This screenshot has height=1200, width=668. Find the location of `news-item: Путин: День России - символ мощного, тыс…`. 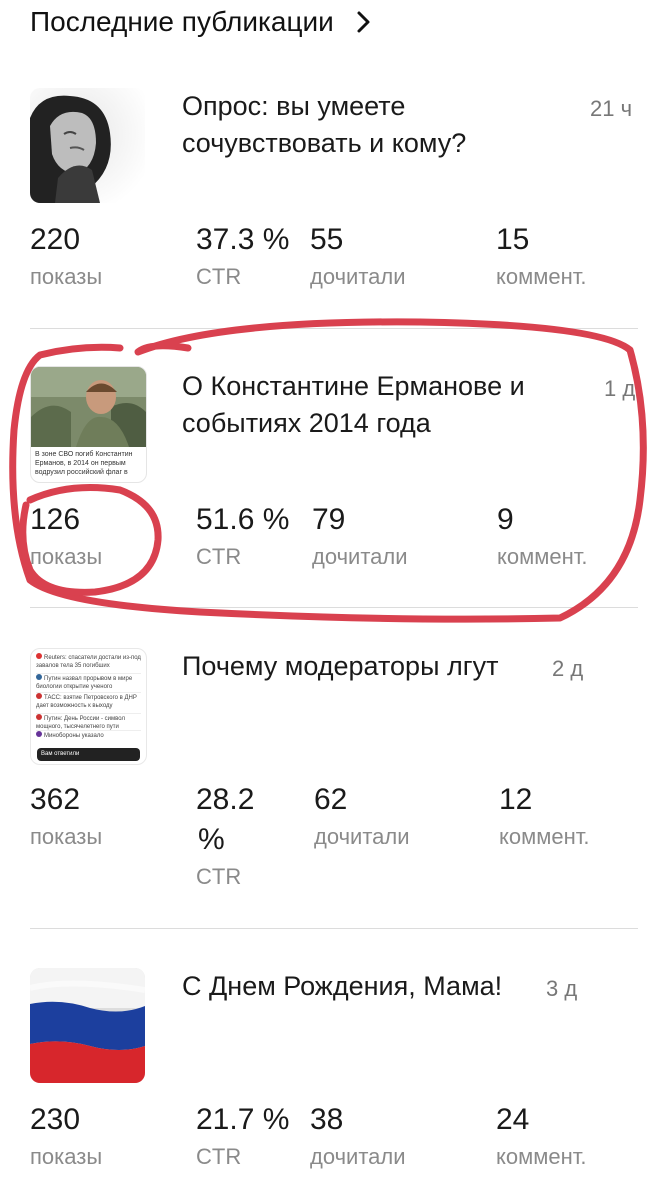

news-item: Путин: День России - символ мощного, тыс… is located at coordinates (88, 722).